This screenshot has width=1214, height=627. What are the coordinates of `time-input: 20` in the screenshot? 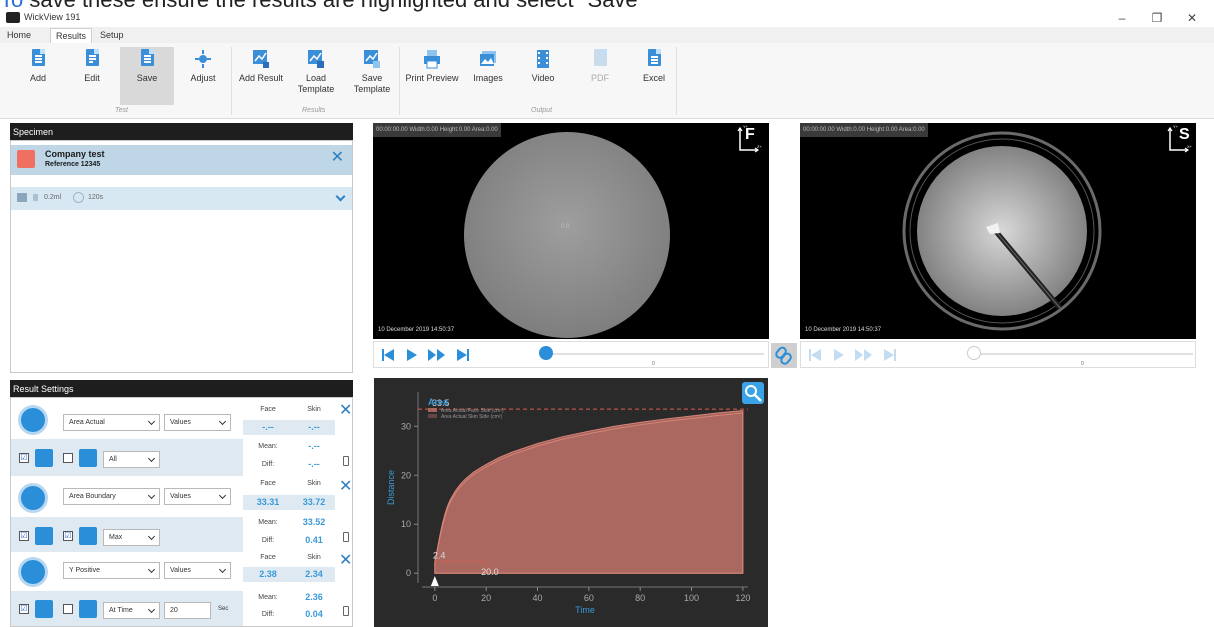 It's located at (187, 610).